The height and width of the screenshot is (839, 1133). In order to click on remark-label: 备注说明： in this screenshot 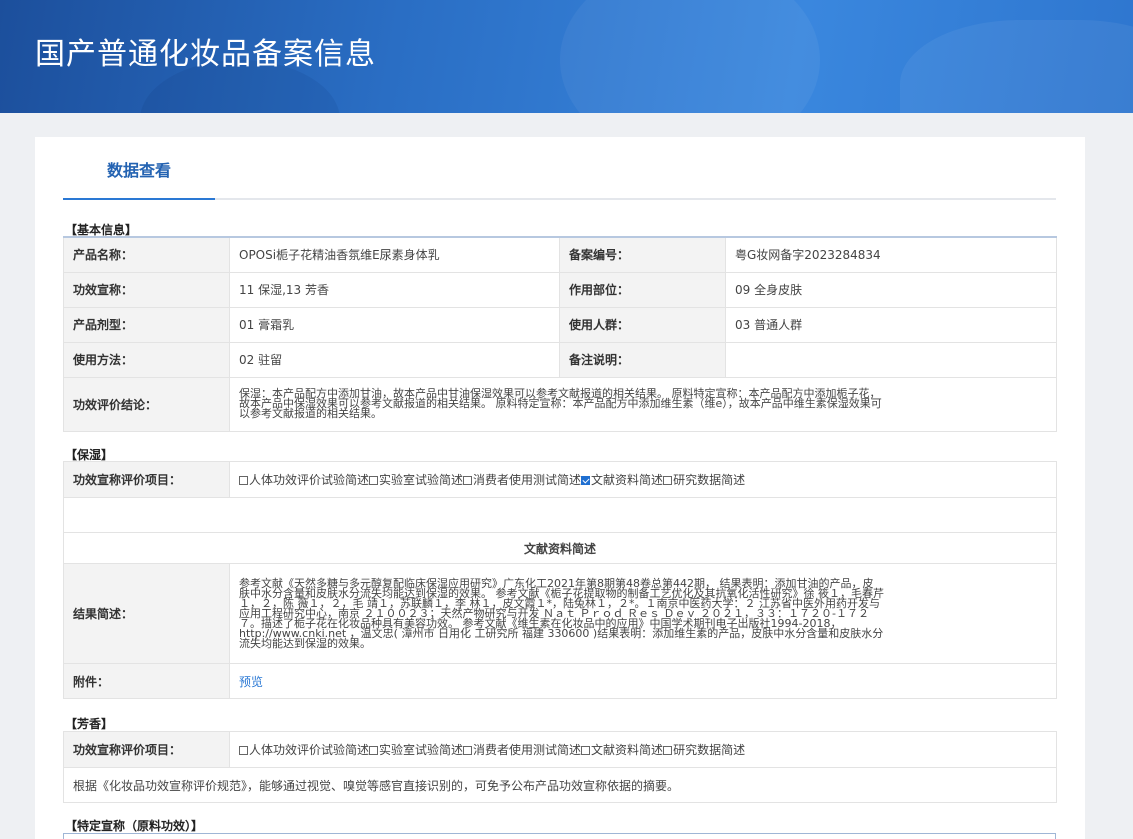, I will do `click(642, 359)`.